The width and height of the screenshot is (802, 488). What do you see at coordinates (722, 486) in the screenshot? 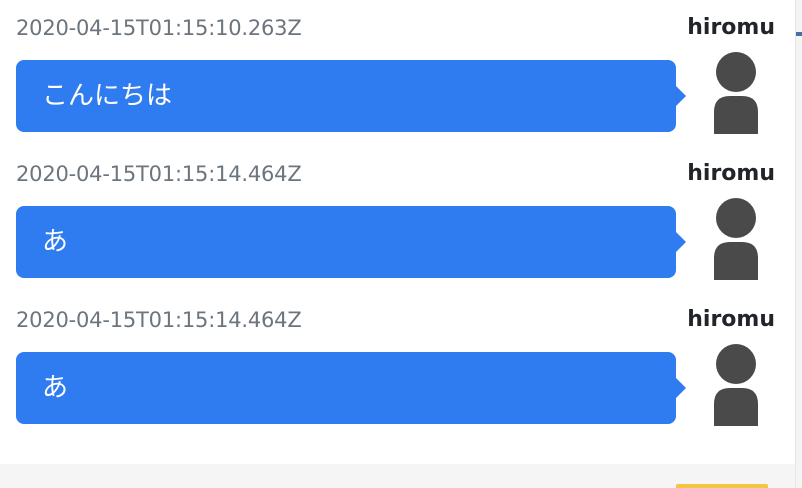
I see `bottom-accent` at bounding box center [722, 486].